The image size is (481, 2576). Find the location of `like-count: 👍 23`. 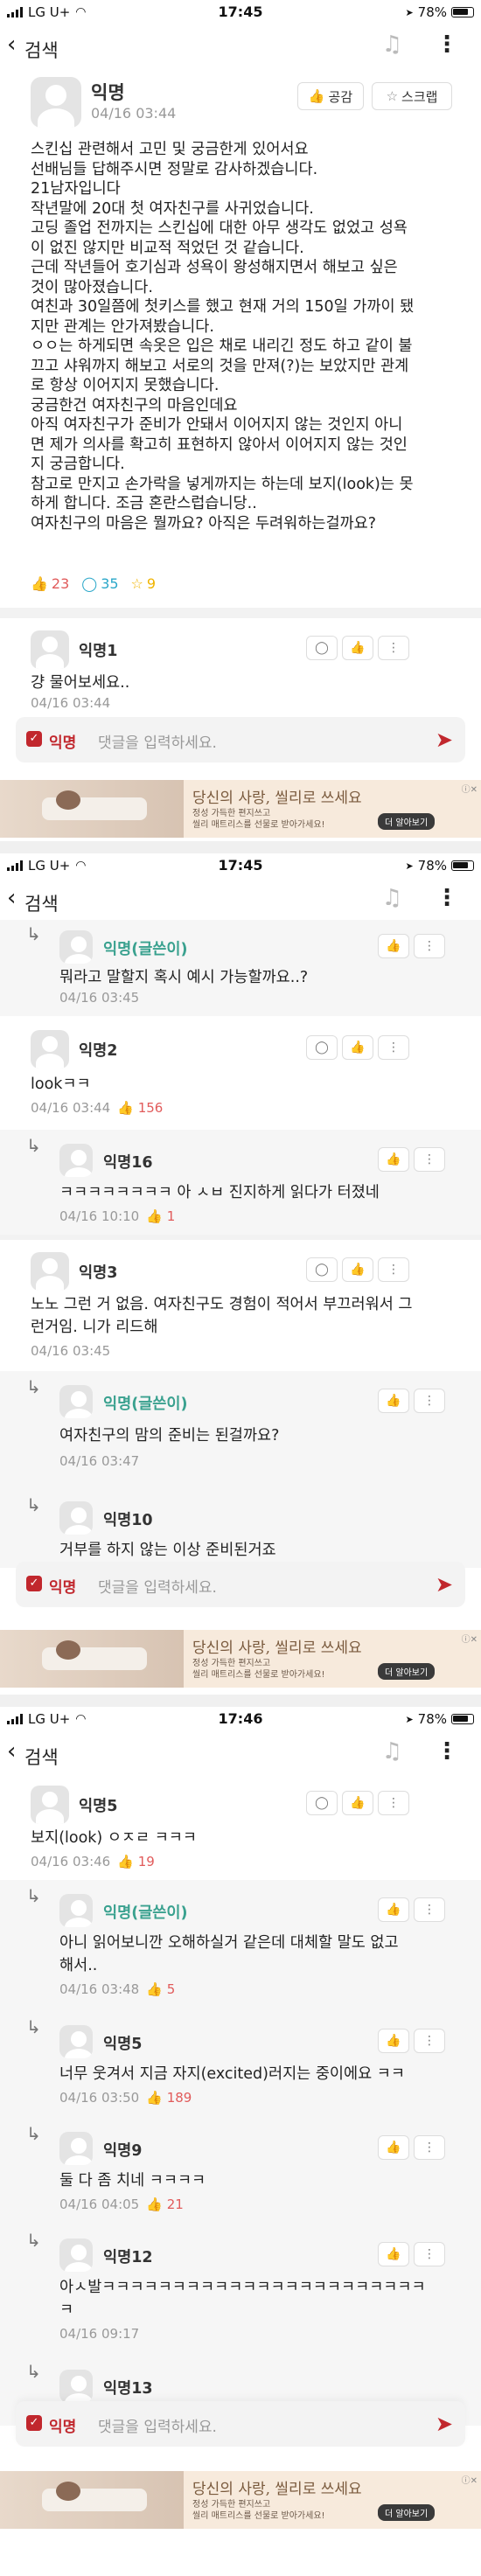

like-count: 👍 23 is located at coordinates (50, 583).